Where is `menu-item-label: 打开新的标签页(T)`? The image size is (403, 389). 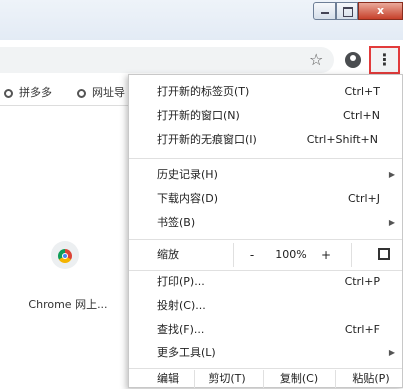 menu-item-label: 打开新的标签页(T) is located at coordinates (203, 91).